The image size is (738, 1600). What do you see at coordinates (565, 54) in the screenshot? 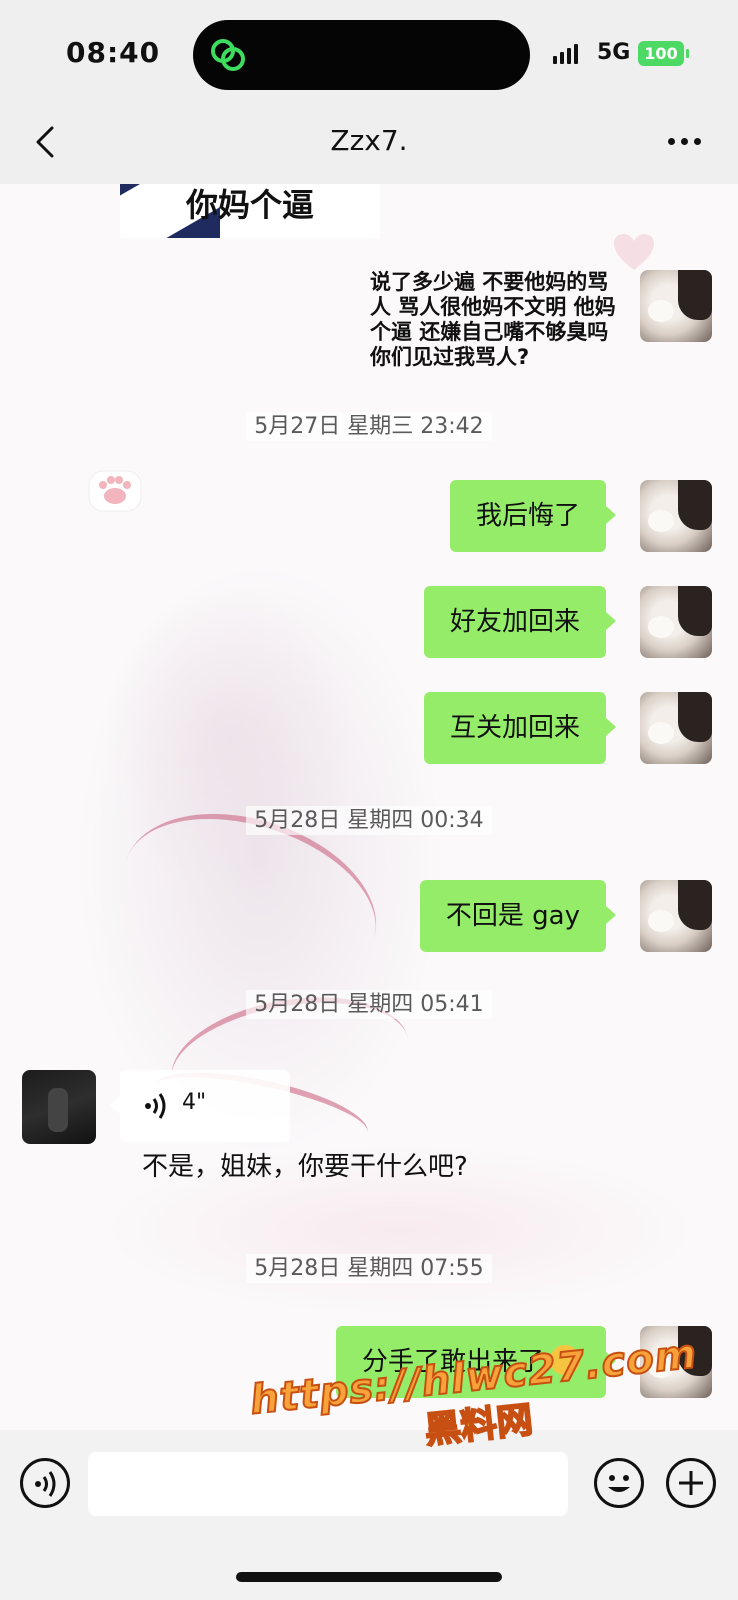
I see `signal-icon` at bounding box center [565, 54].